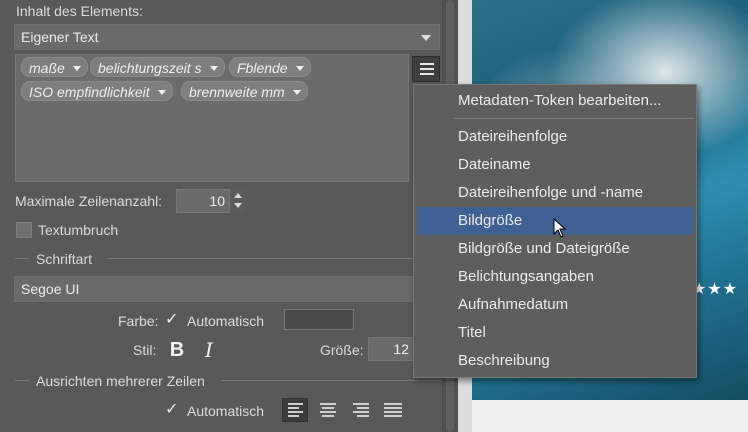 This screenshot has height=432, width=748. Describe the element at coordinates (610, 416) in the screenshot. I see `photo-margin` at that location.